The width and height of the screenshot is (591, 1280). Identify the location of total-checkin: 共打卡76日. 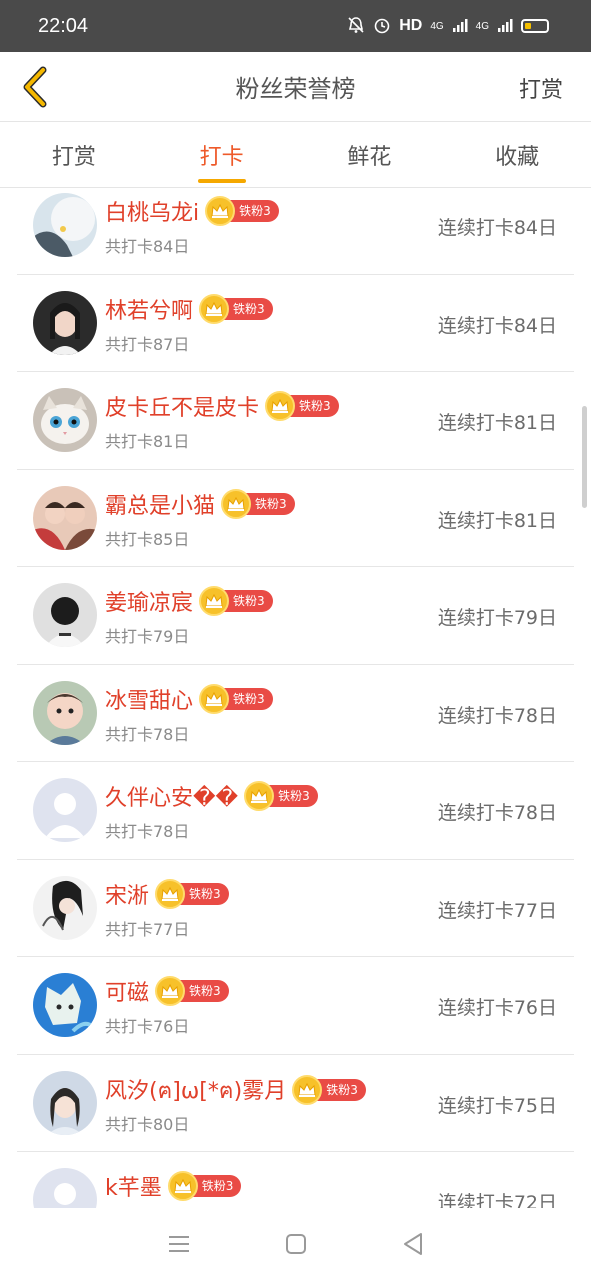
(147, 1026).